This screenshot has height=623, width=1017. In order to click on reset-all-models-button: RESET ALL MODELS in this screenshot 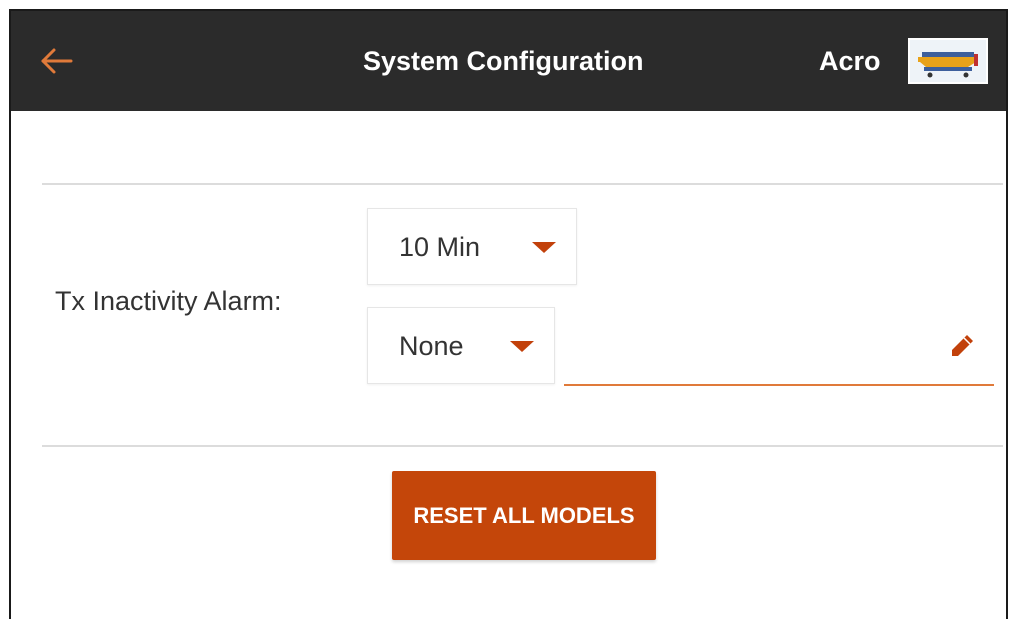, I will do `click(524, 515)`.